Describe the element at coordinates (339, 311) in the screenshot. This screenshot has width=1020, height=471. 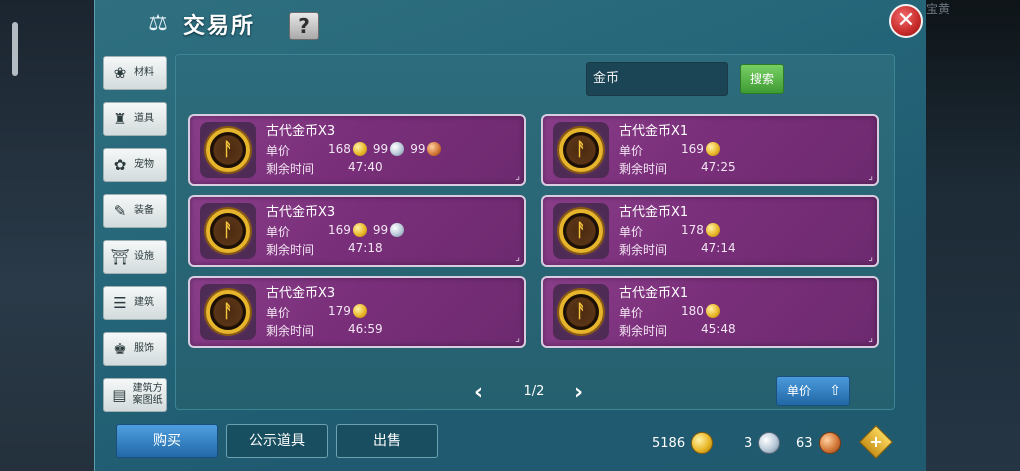
I see `price-gold: 179` at that location.